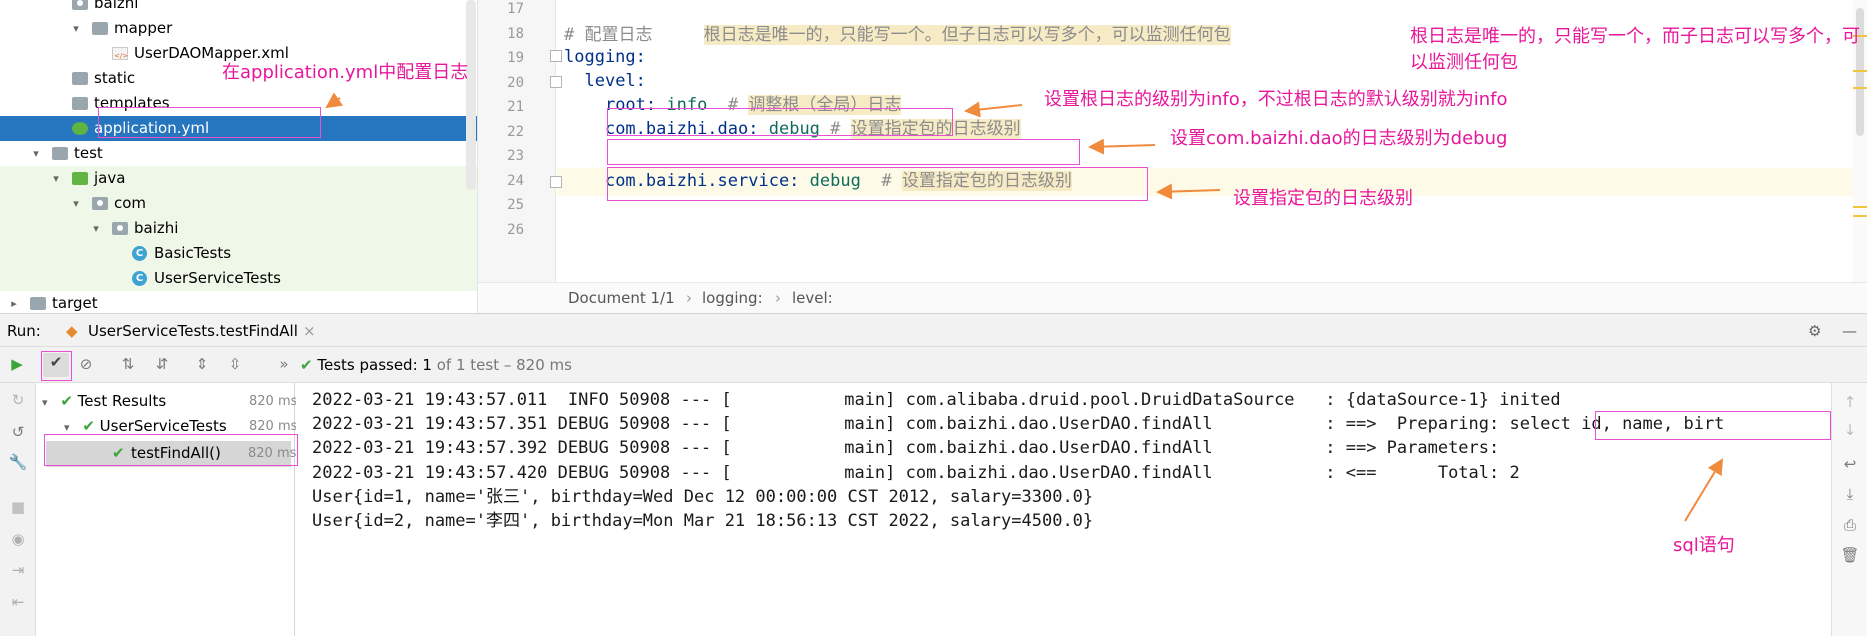  What do you see at coordinates (18, 462) in the screenshot?
I see `wrench-icon: 🔧` at bounding box center [18, 462].